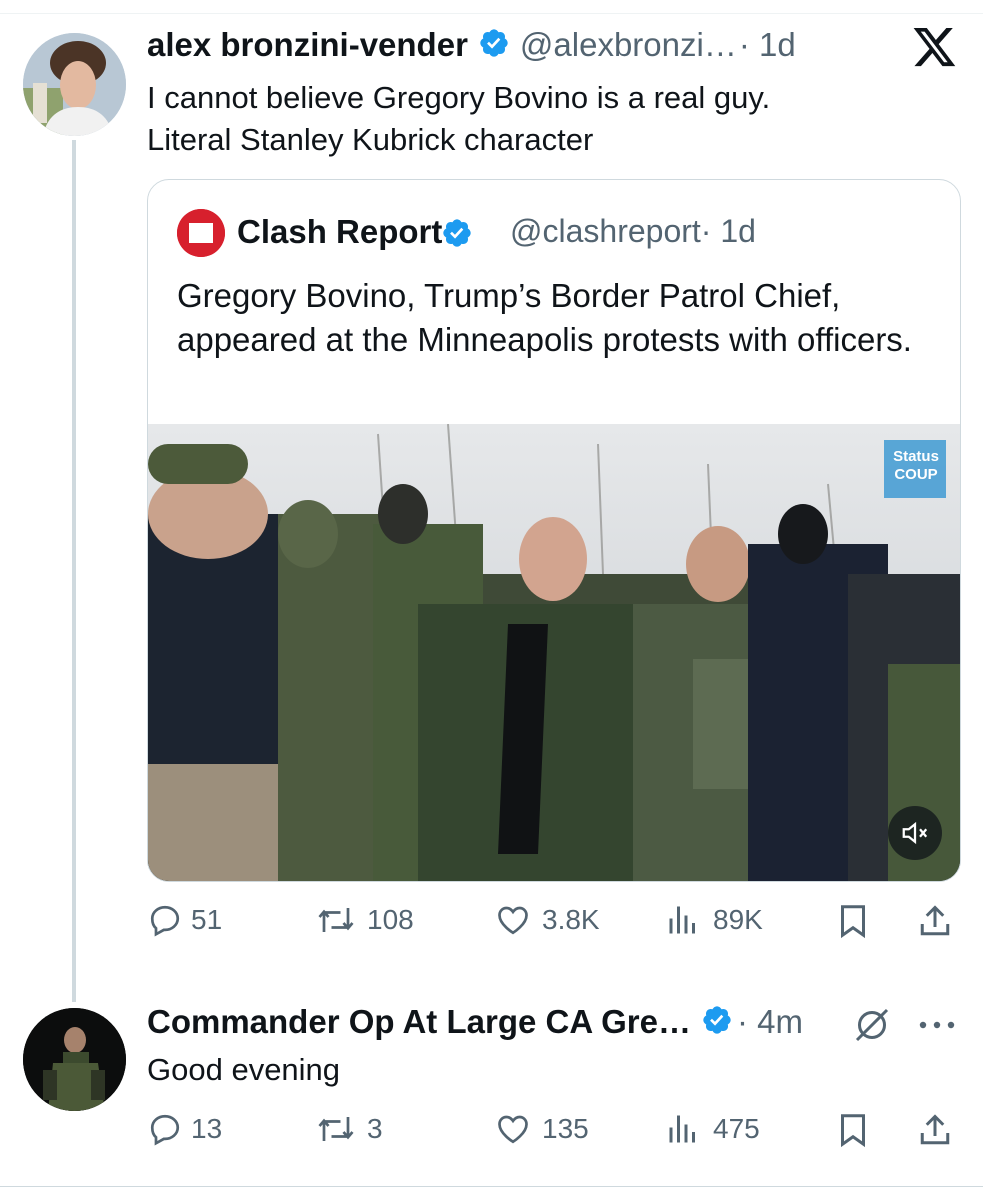 This screenshot has width=983, height=1200. Describe the element at coordinates (872, 1027) in the screenshot. I see `grok-icon` at that location.